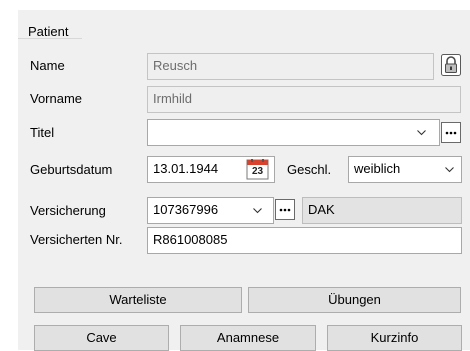  What do you see at coordinates (56, 98) in the screenshot?
I see `vorname-label: Vorname` at bounding box center [56, 98].